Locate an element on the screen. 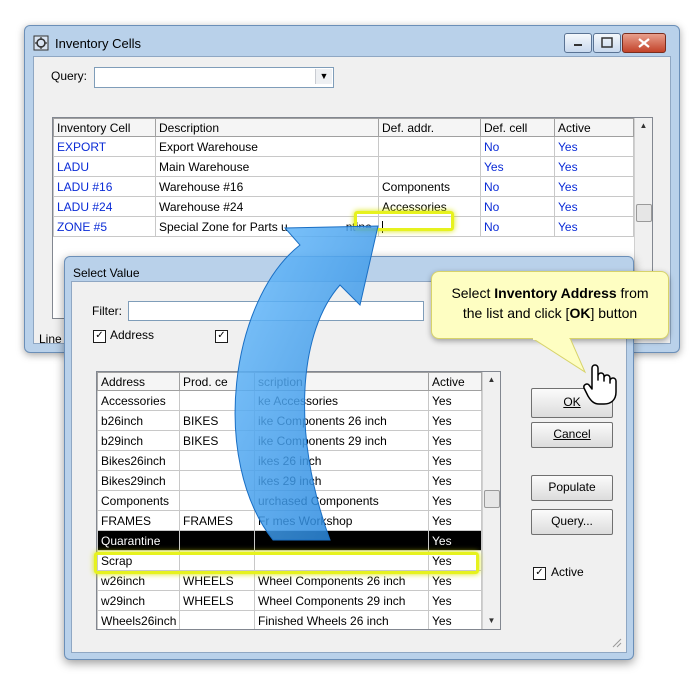 The height and width of the screenshot is (681, 697). column-header: Description is located at coordinates (267, 127).